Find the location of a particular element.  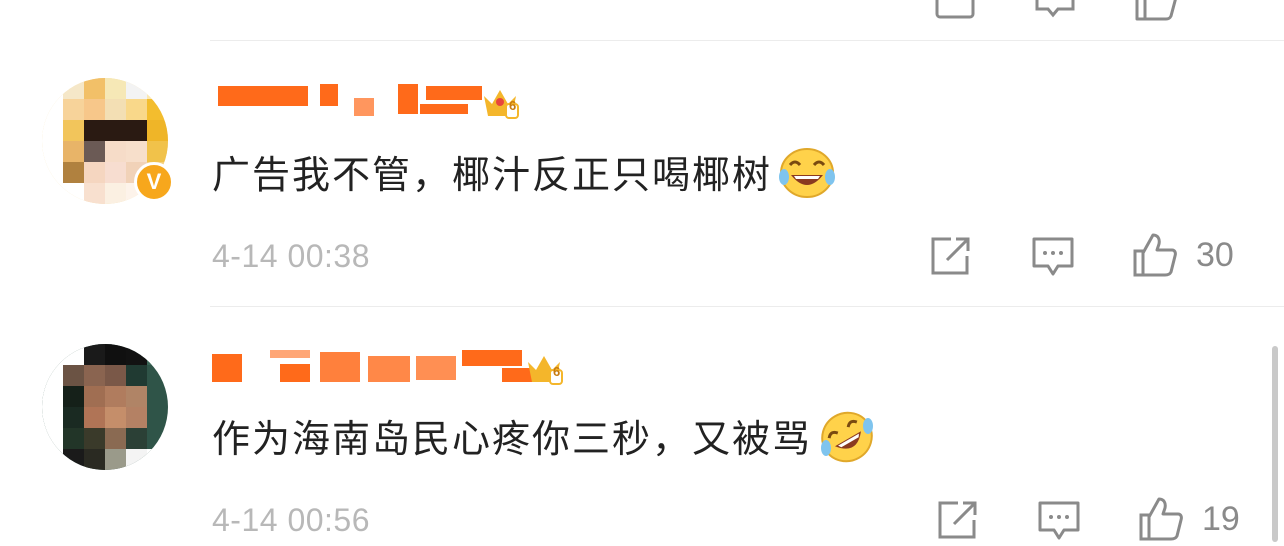

comment-text: 广告我不管，椰汁反正只喝椰树 is located at coordinates (524, 176).